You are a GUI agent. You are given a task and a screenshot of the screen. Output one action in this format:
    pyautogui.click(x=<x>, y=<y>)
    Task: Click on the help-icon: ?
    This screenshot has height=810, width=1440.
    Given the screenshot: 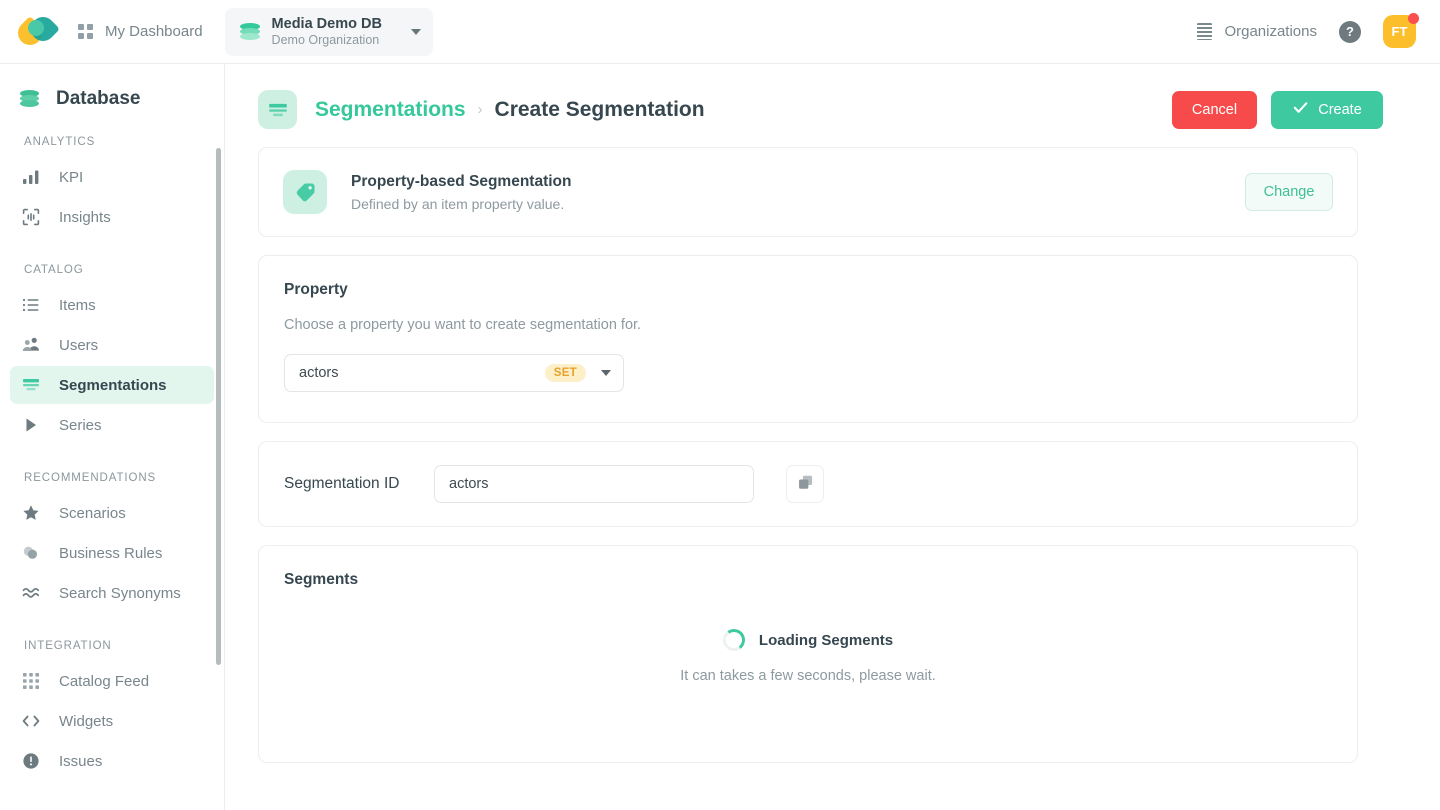 What is the action you would take?
    pyautogui.click(x=1350, y=31)
    